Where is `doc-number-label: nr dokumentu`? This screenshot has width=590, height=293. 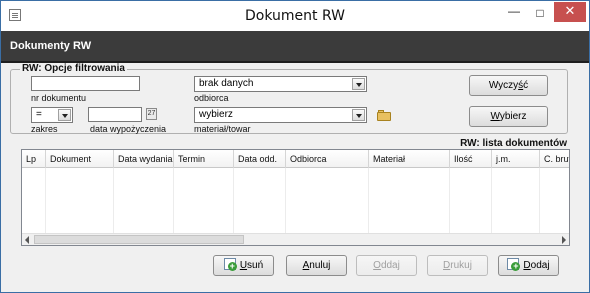
doc-number-label: nr dokumentu is located at coordinates (59, 98).